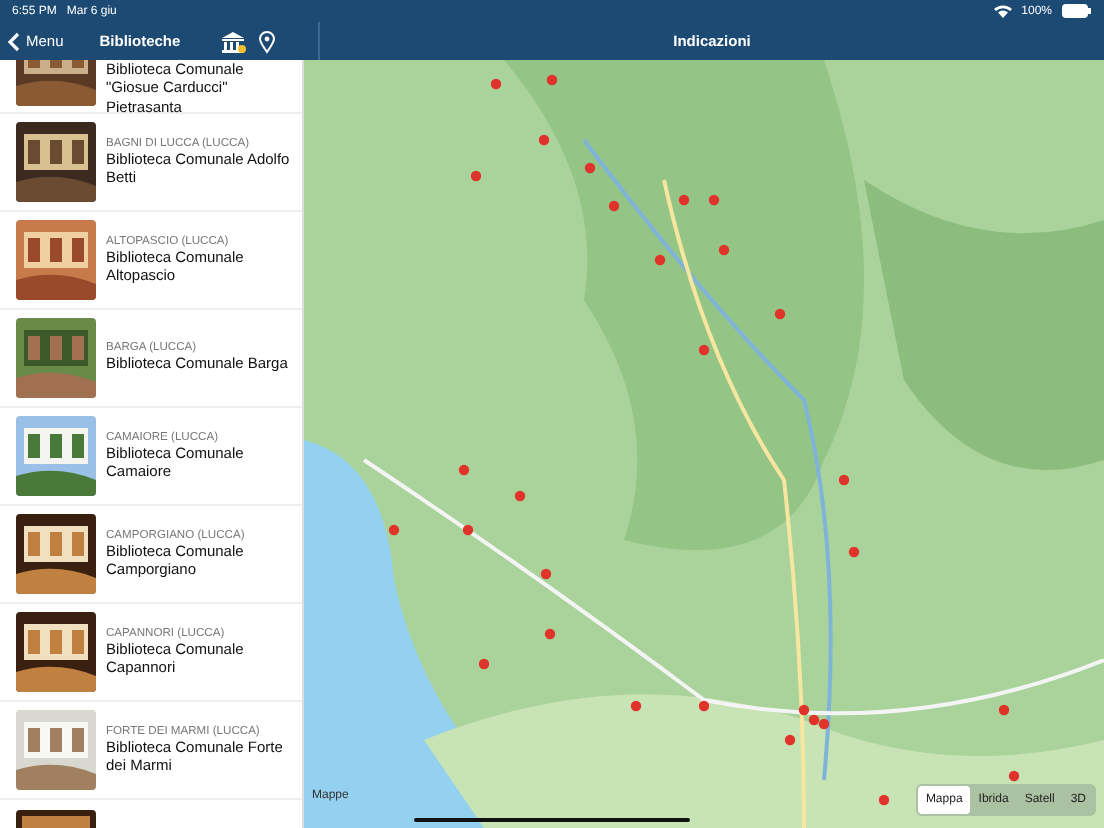  Describe the element at coordinates (233, 41) in the screenshot. I see `library-icon` at that location.